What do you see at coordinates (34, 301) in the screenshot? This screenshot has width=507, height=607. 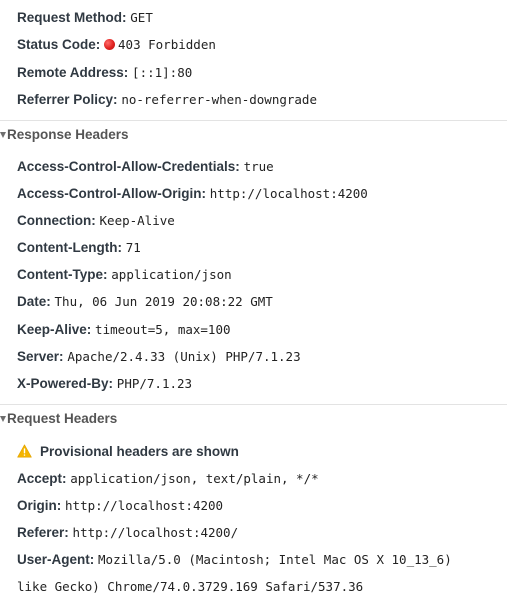 I see `header-key: Date:` at bounding box center [34, 301].